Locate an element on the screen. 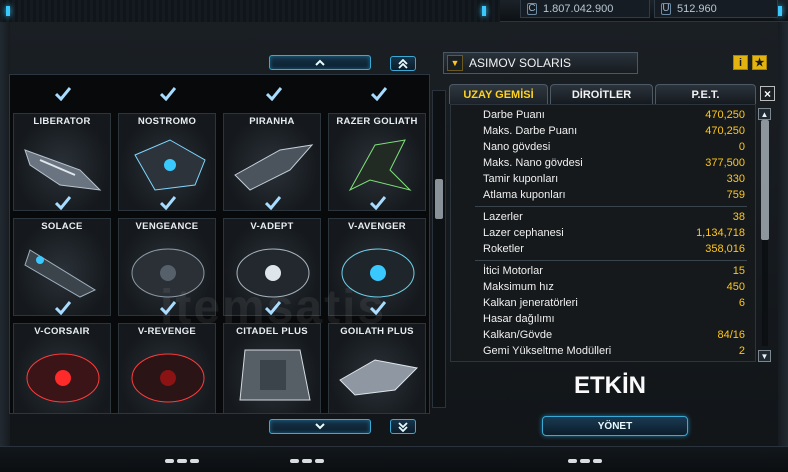 This screenshot has height=472, width=788. scroll-down-button is located at coordinates (320, 426).